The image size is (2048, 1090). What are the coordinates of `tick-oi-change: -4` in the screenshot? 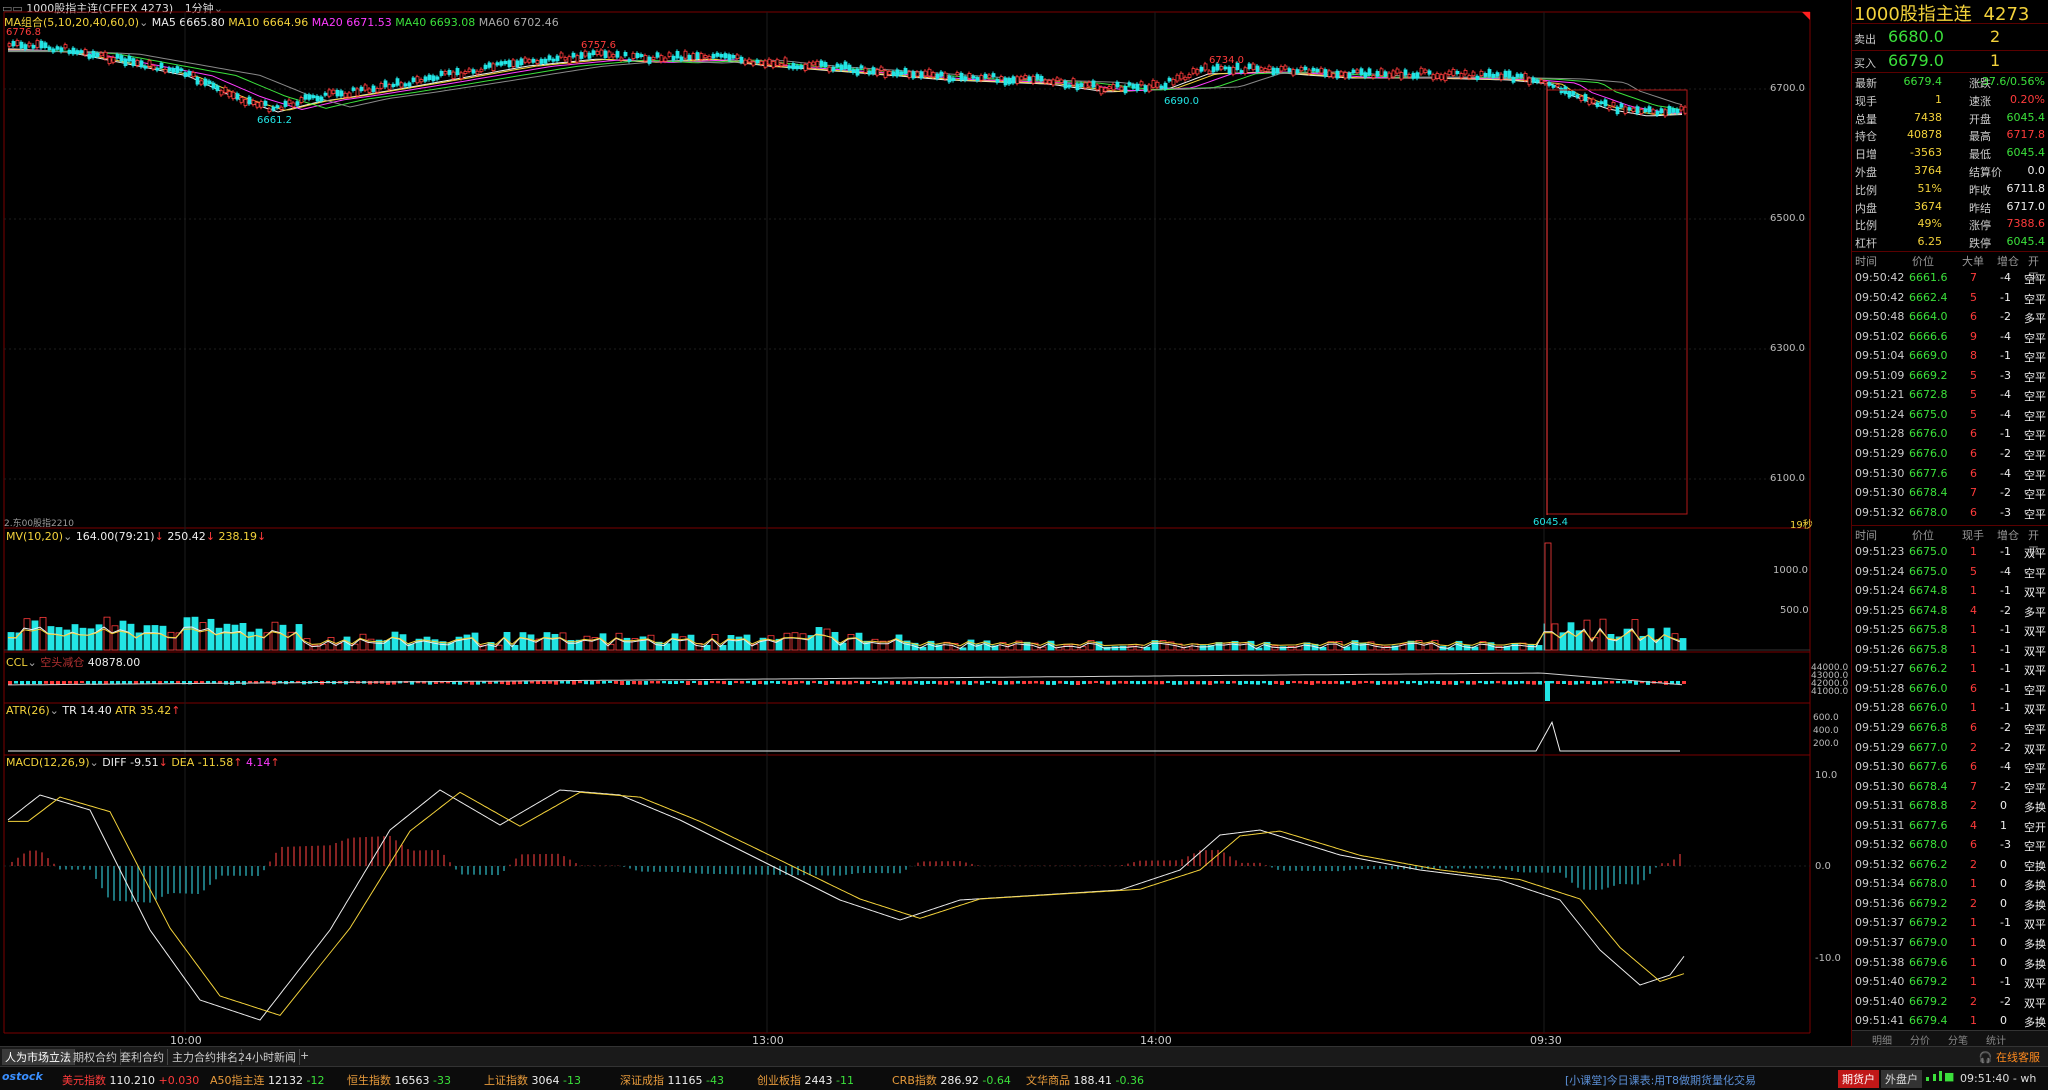 It's located at (2005, 571).